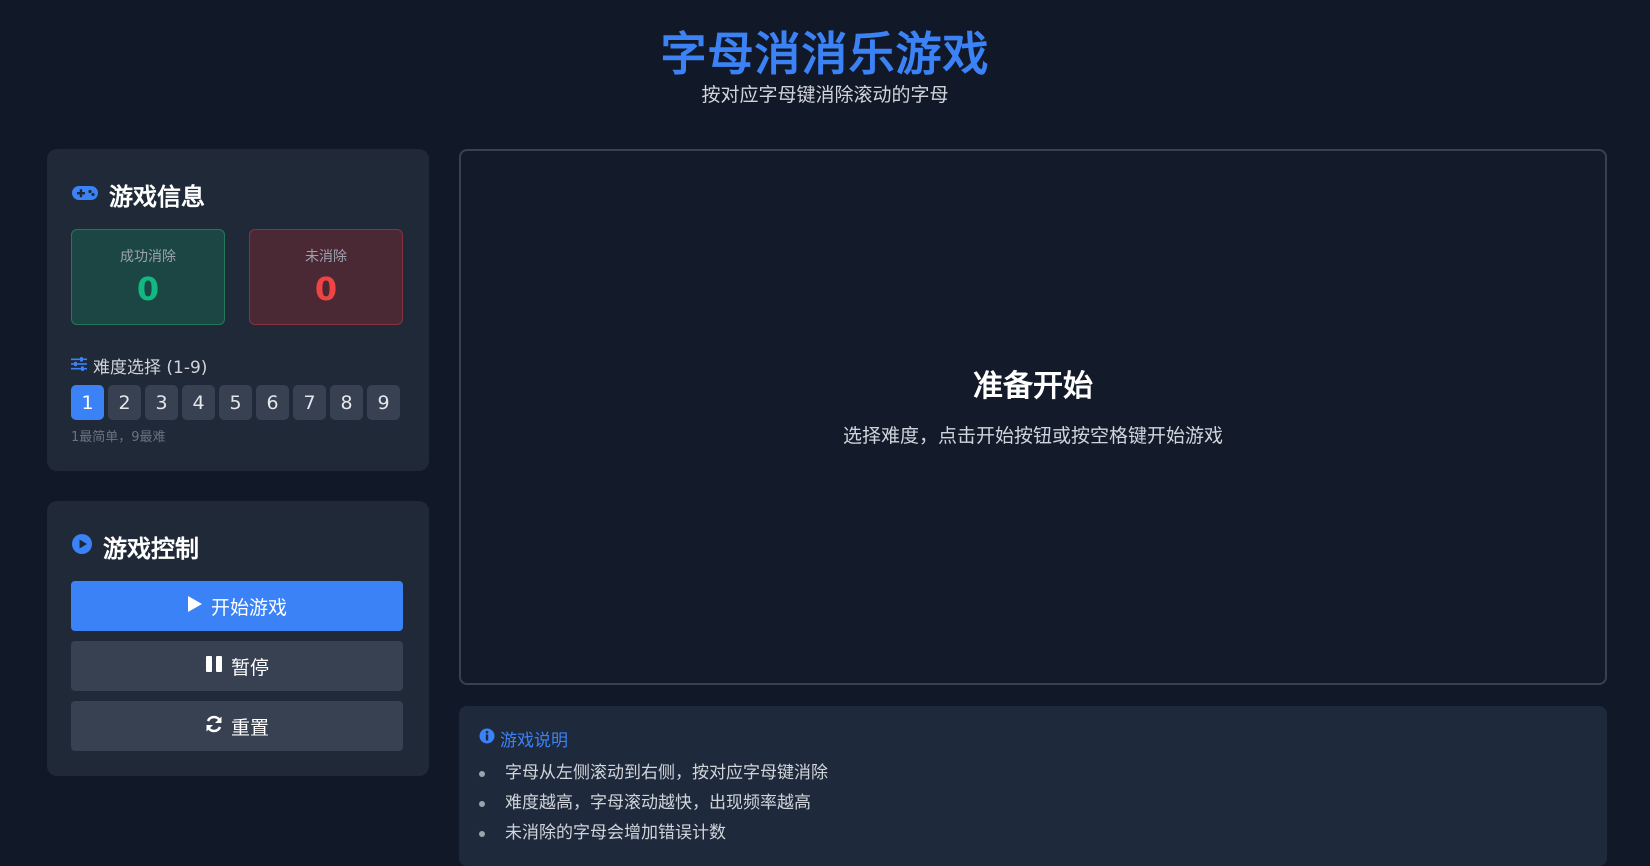 The image size is (1650, 866). I want to click on difficulty-selector: 1 2 3 4 5 6 7 8 9, so click(235, 402).